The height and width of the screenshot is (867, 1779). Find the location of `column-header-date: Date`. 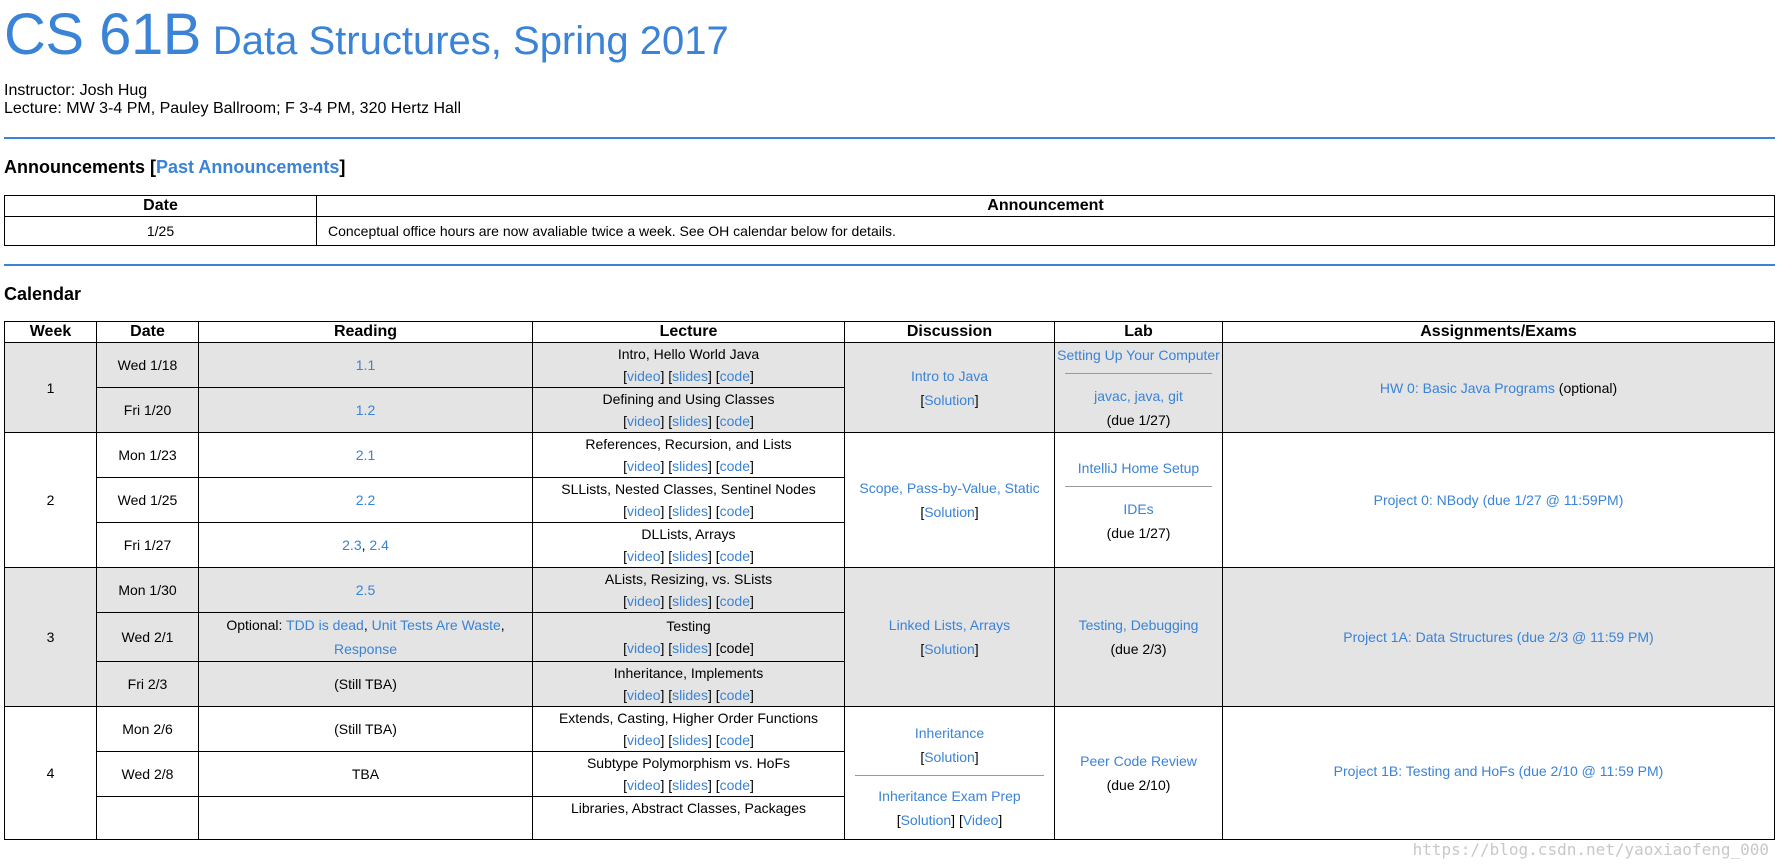

column-header-date: Date is located at coordinates (160, 206).